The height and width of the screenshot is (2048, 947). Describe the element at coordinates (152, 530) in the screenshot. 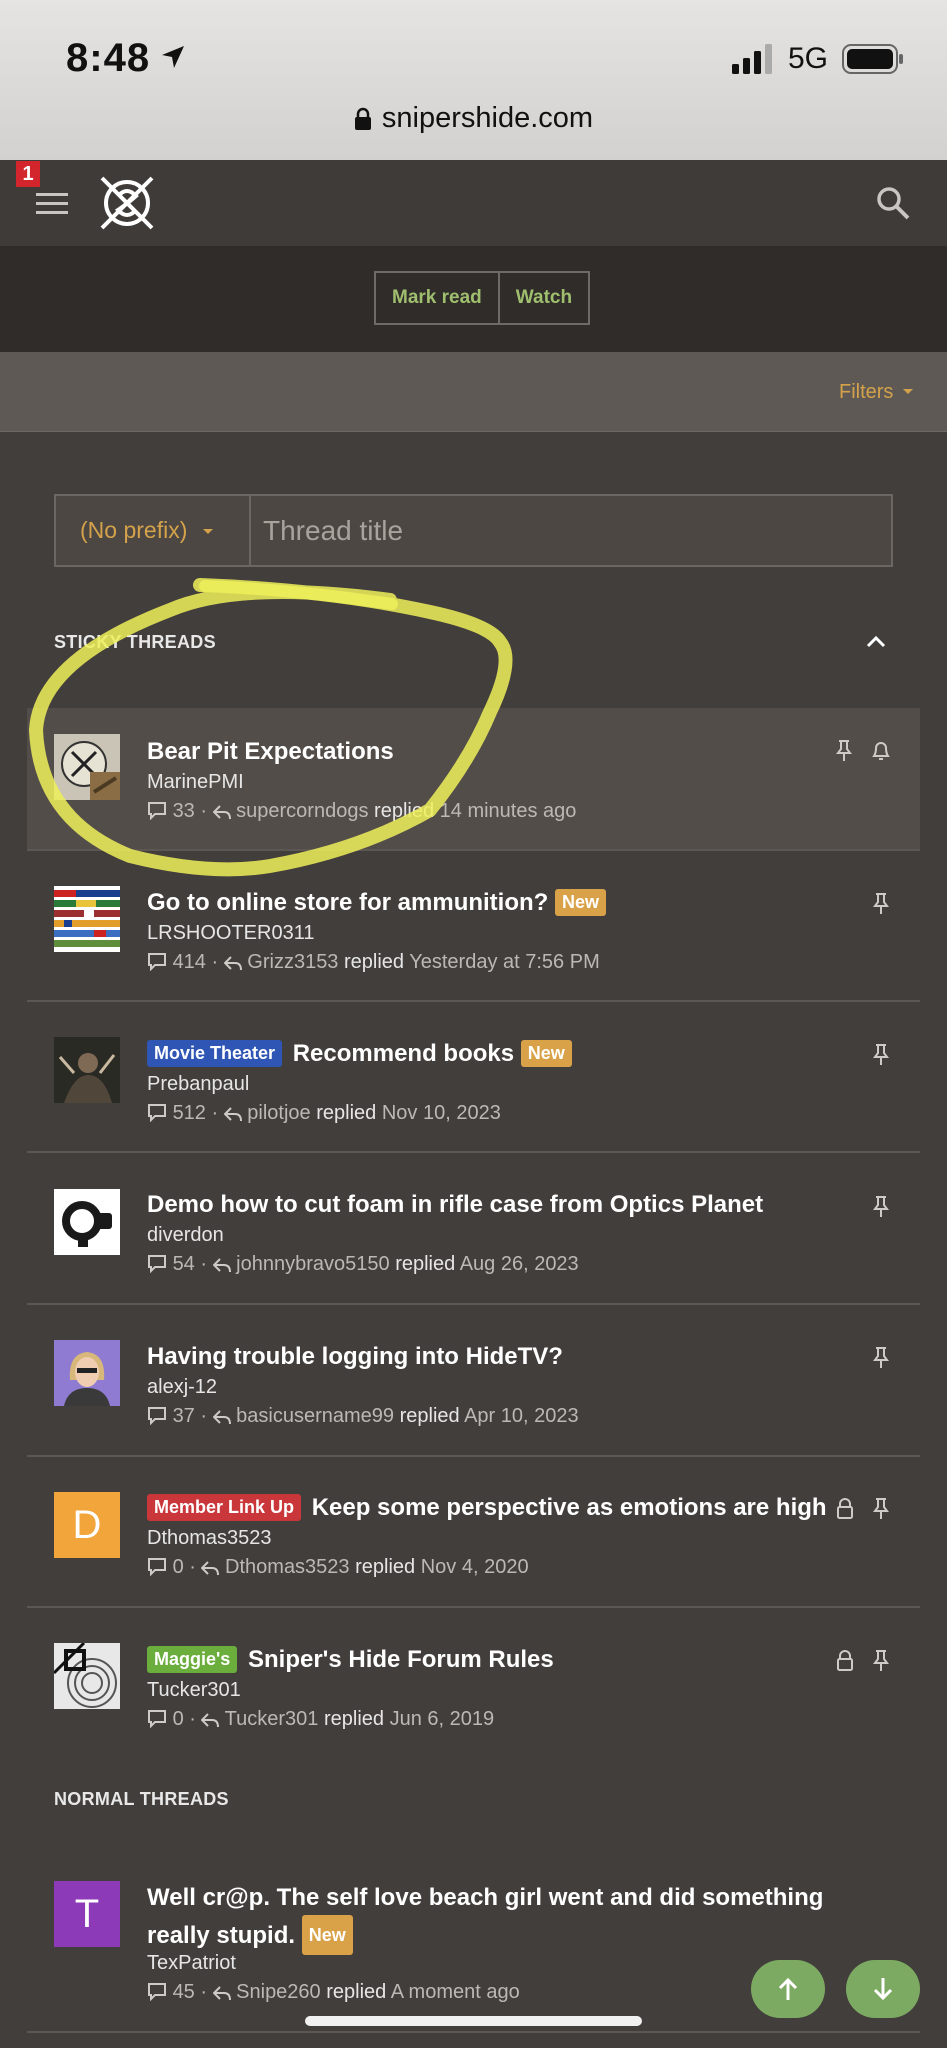

I see `prefix-select: (No prefix)` at that location.